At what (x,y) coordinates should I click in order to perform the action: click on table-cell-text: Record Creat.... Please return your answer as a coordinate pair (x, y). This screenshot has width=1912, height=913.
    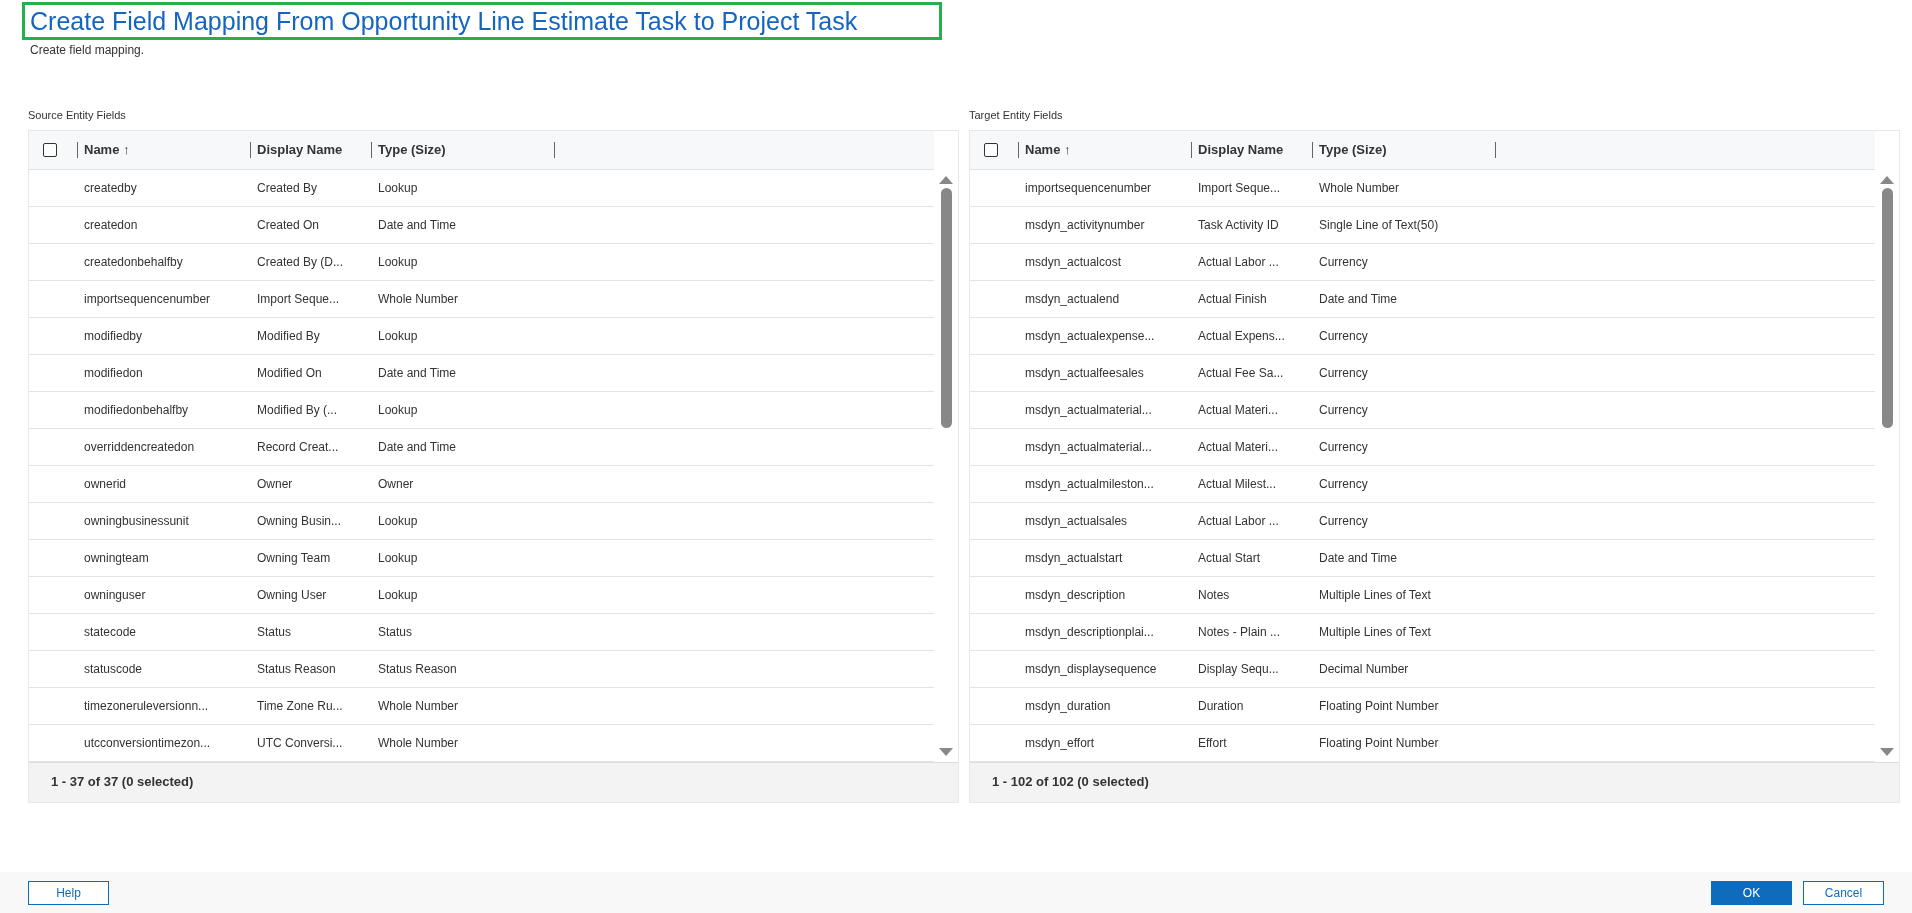
    Looking at the image, I should click on (298, 447).